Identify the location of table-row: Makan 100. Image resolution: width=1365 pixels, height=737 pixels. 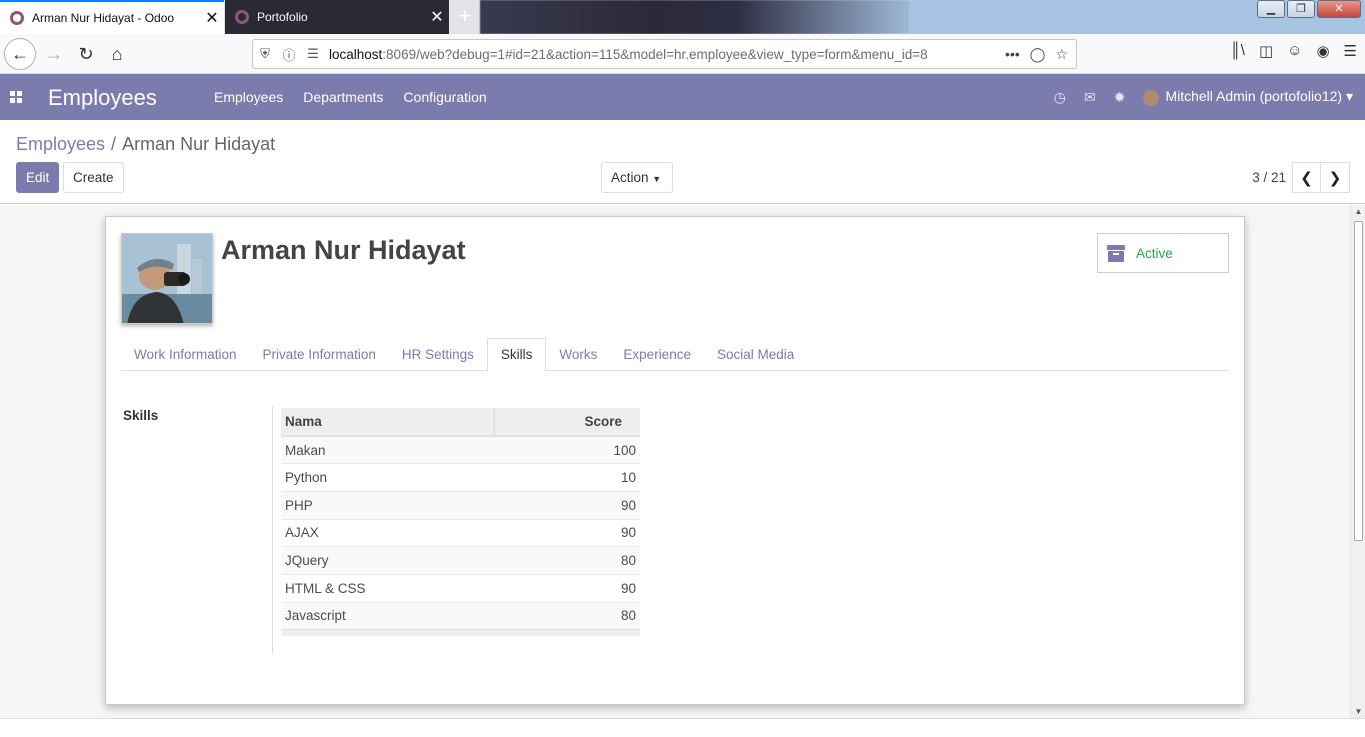
(460, 449).